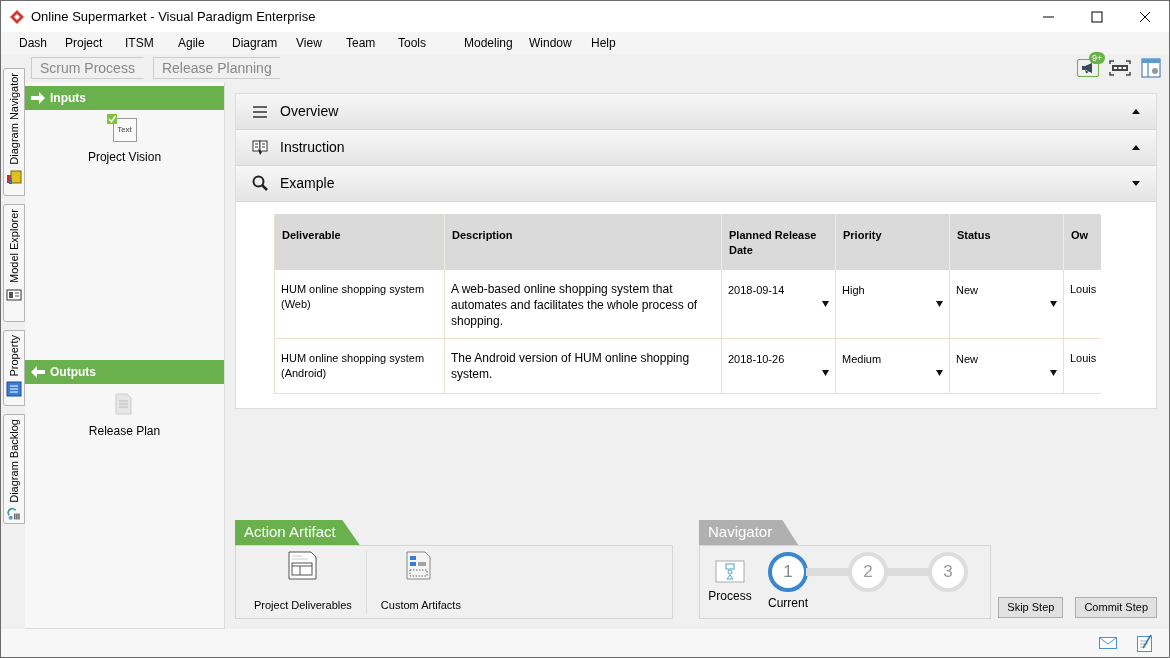 The width and height of the screenshot is (1170, 658). I want to click on section-title: Example, so click(307, 183).